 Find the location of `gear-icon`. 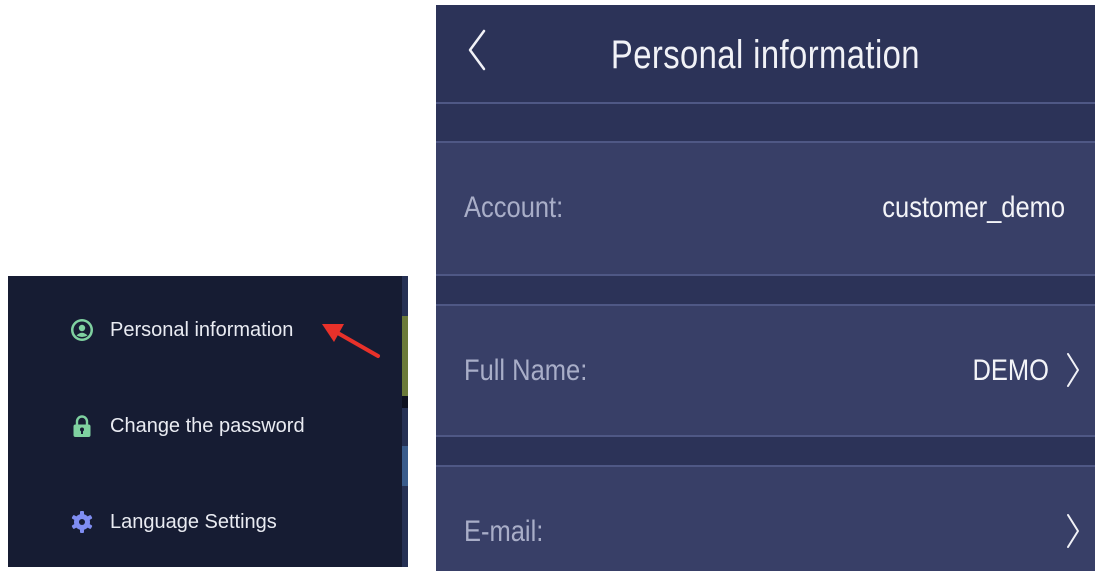

gear-icon is located at coordinates (82, 522).